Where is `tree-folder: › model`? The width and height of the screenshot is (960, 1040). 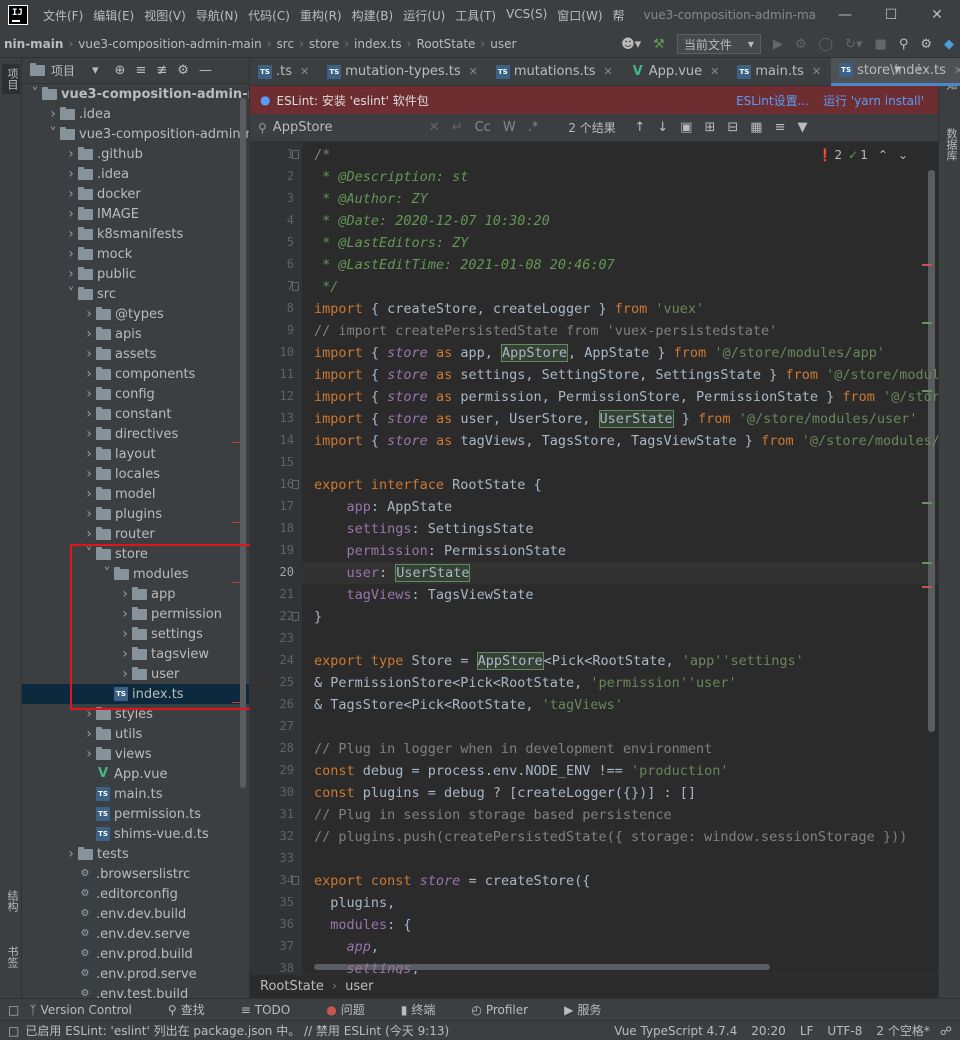 tree-folder: › model is located at coordinates (135, 494).